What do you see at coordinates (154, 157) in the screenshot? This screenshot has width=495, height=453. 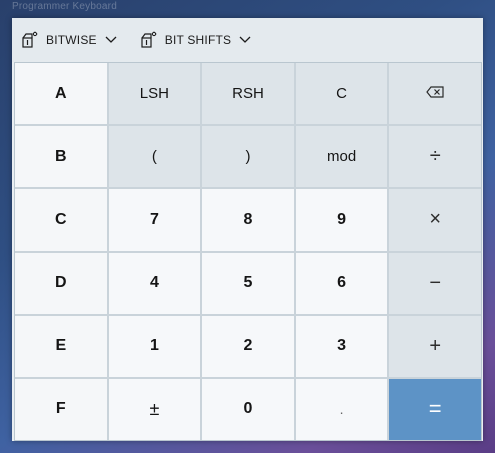 I see `key-open-paren: (` at bounding box center [154, 157].